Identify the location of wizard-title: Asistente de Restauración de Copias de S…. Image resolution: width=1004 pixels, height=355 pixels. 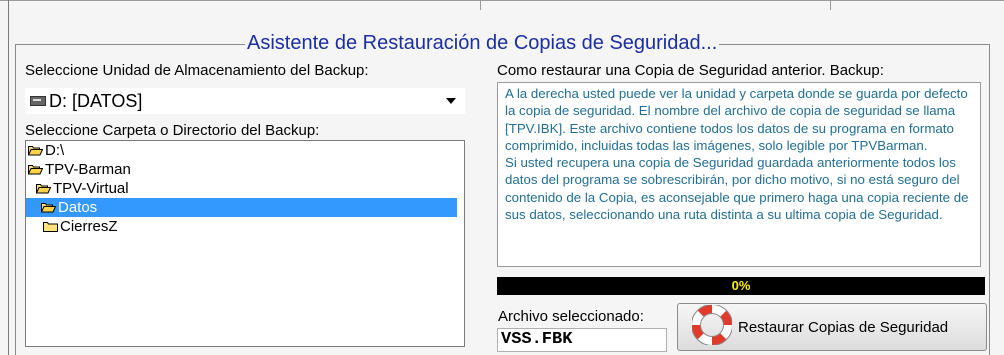
(482, 43).